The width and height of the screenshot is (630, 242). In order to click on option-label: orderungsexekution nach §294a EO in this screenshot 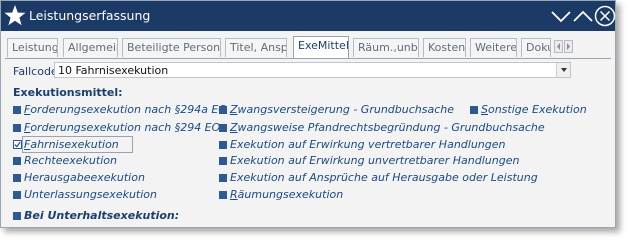, I will do `click(129, 109)`.